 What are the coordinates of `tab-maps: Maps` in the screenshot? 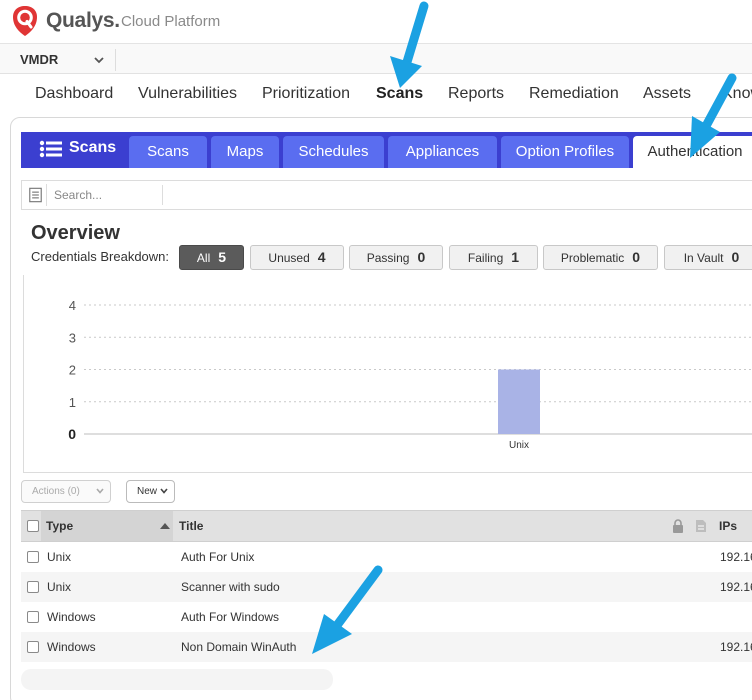 It's located at (245, 152).